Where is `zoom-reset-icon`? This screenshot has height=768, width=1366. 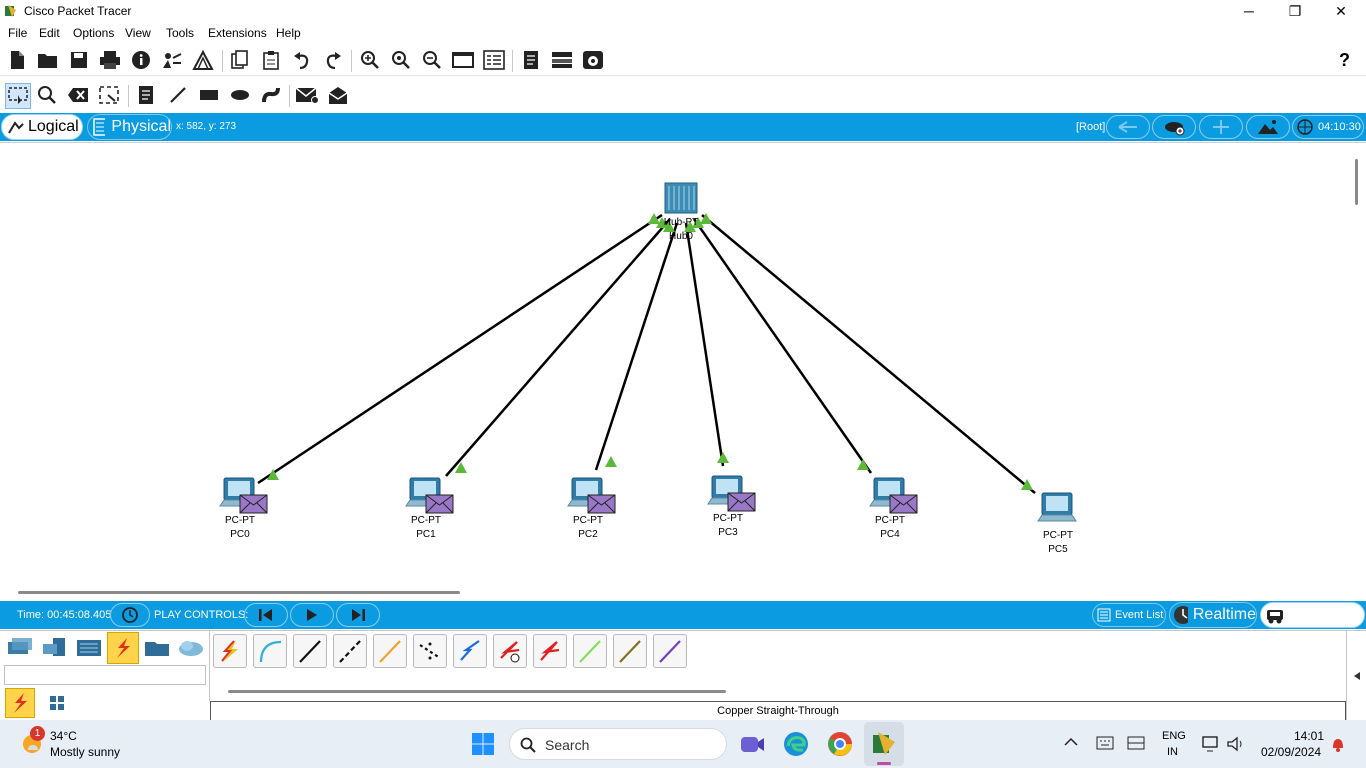
zoom-reset-icon is located at coordinates (401, 60).